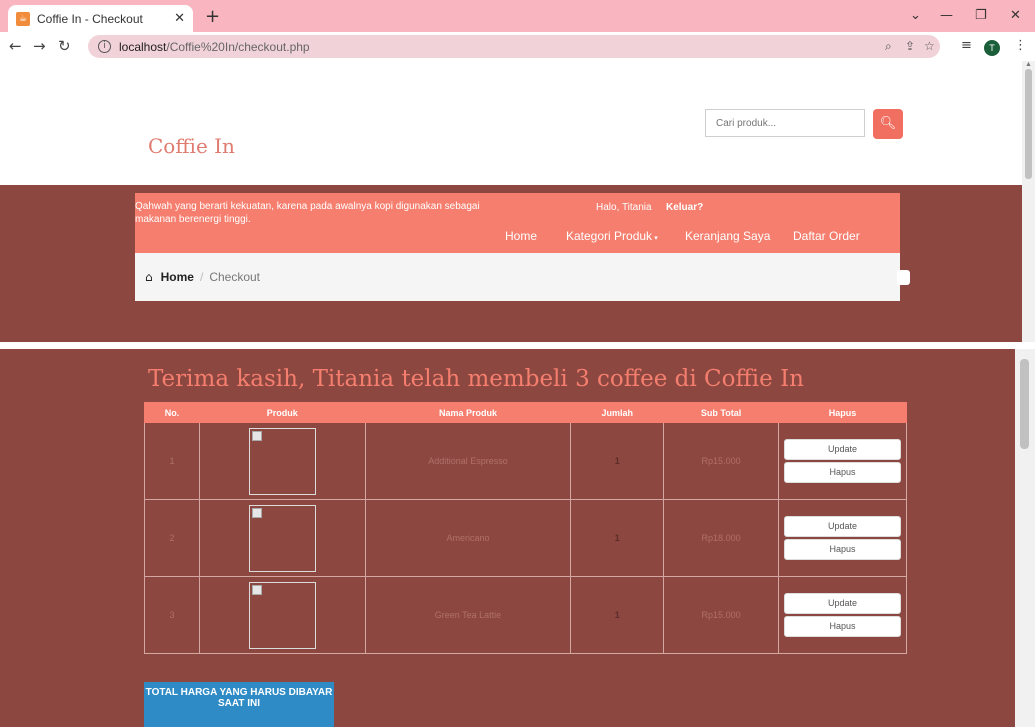  What do you see at coordinates (727, 236) in the screenshot?
I see `nav-cart: Keranjang Saya` at bounding box center [727, 236].